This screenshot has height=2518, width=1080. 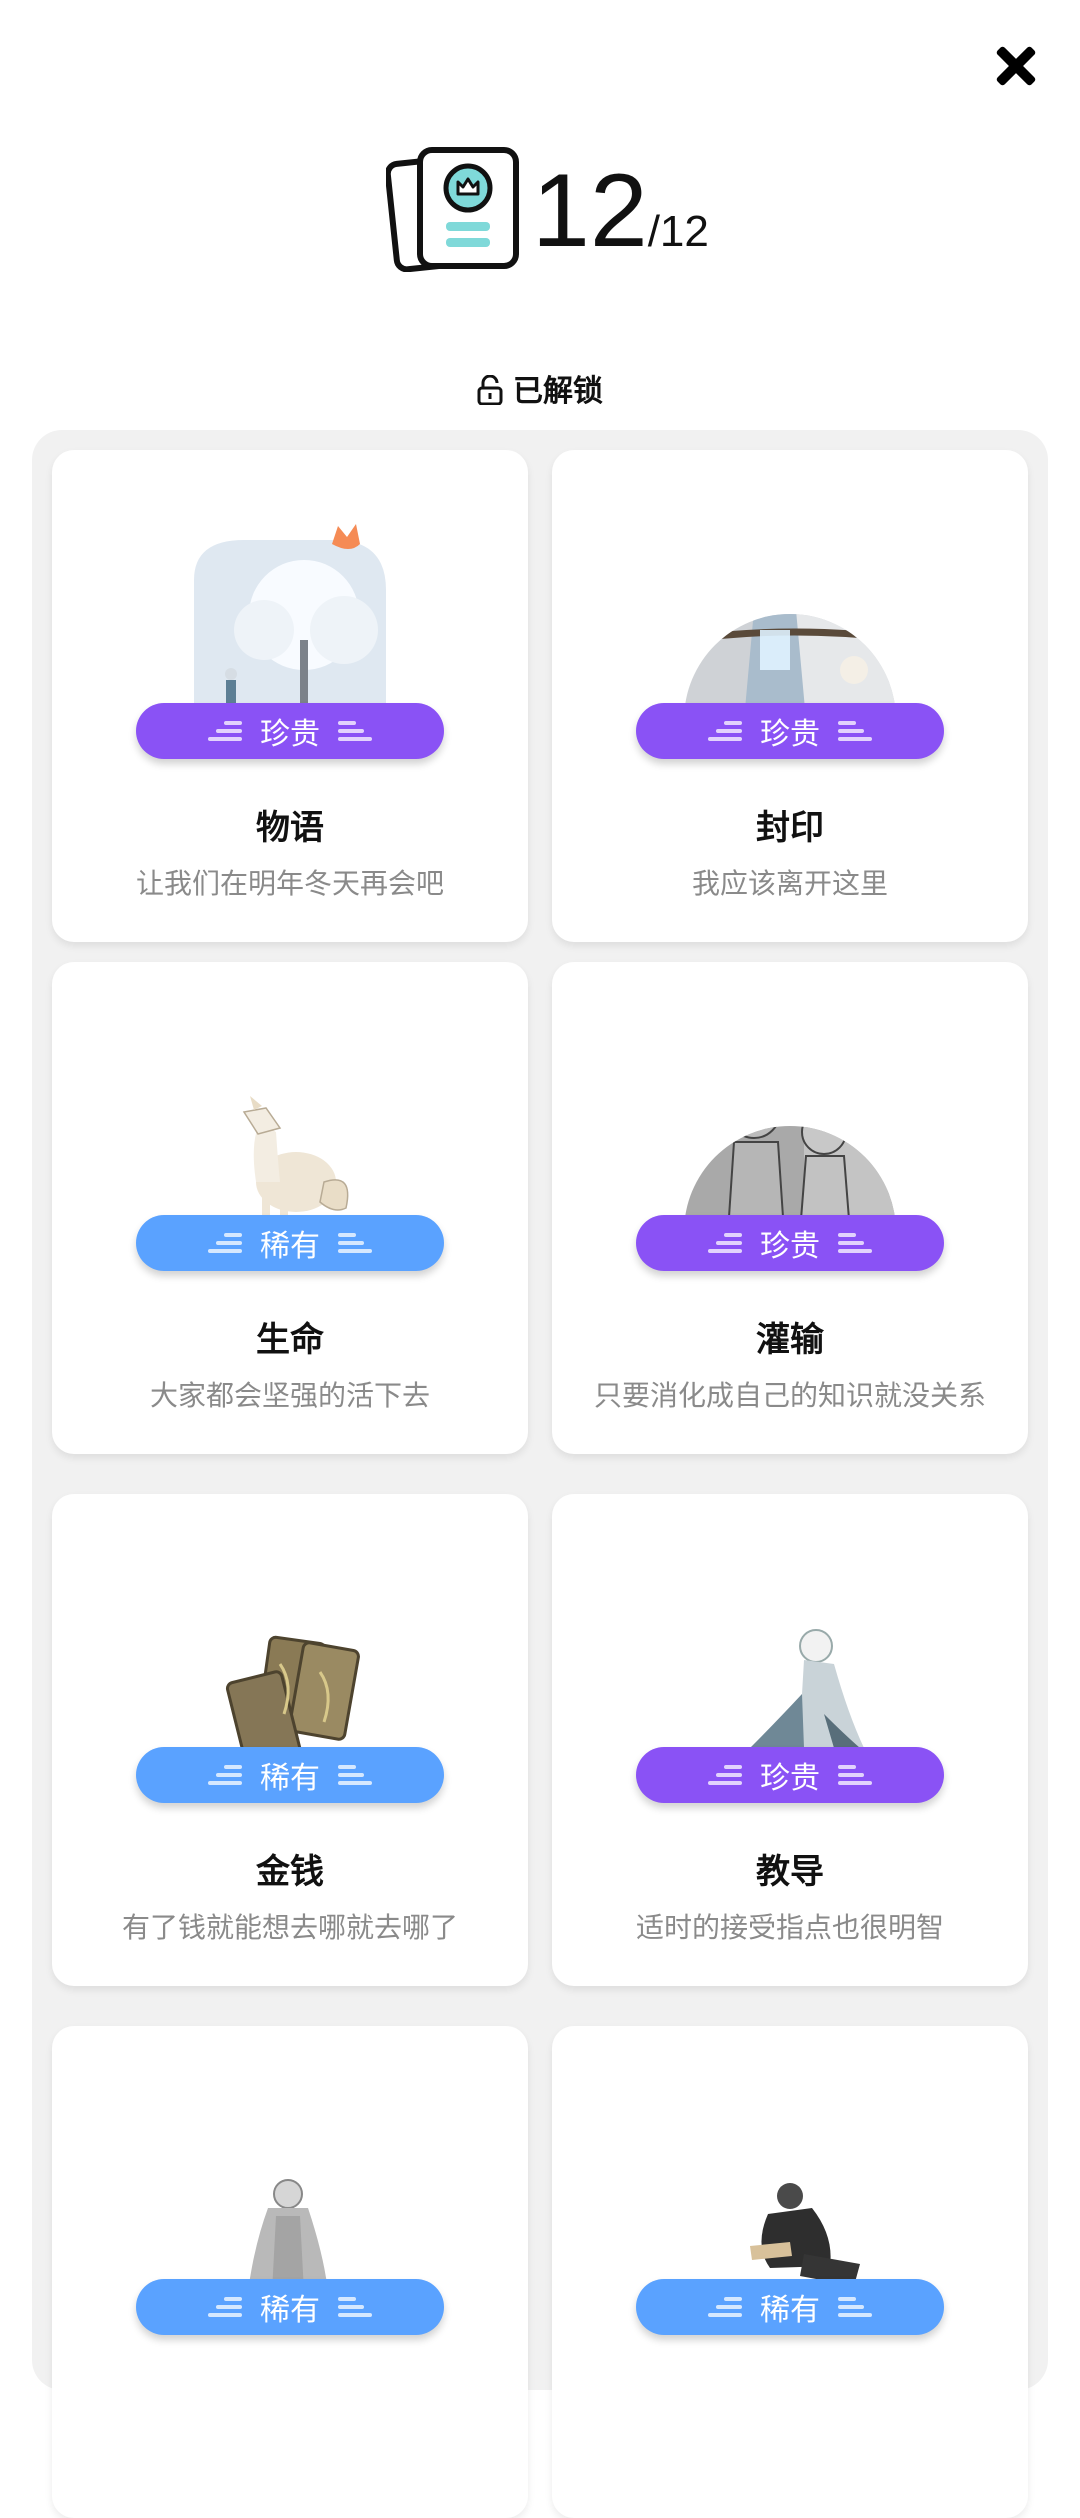 I want to click on kneeling-figure-image, so click(x=807, y=1688).